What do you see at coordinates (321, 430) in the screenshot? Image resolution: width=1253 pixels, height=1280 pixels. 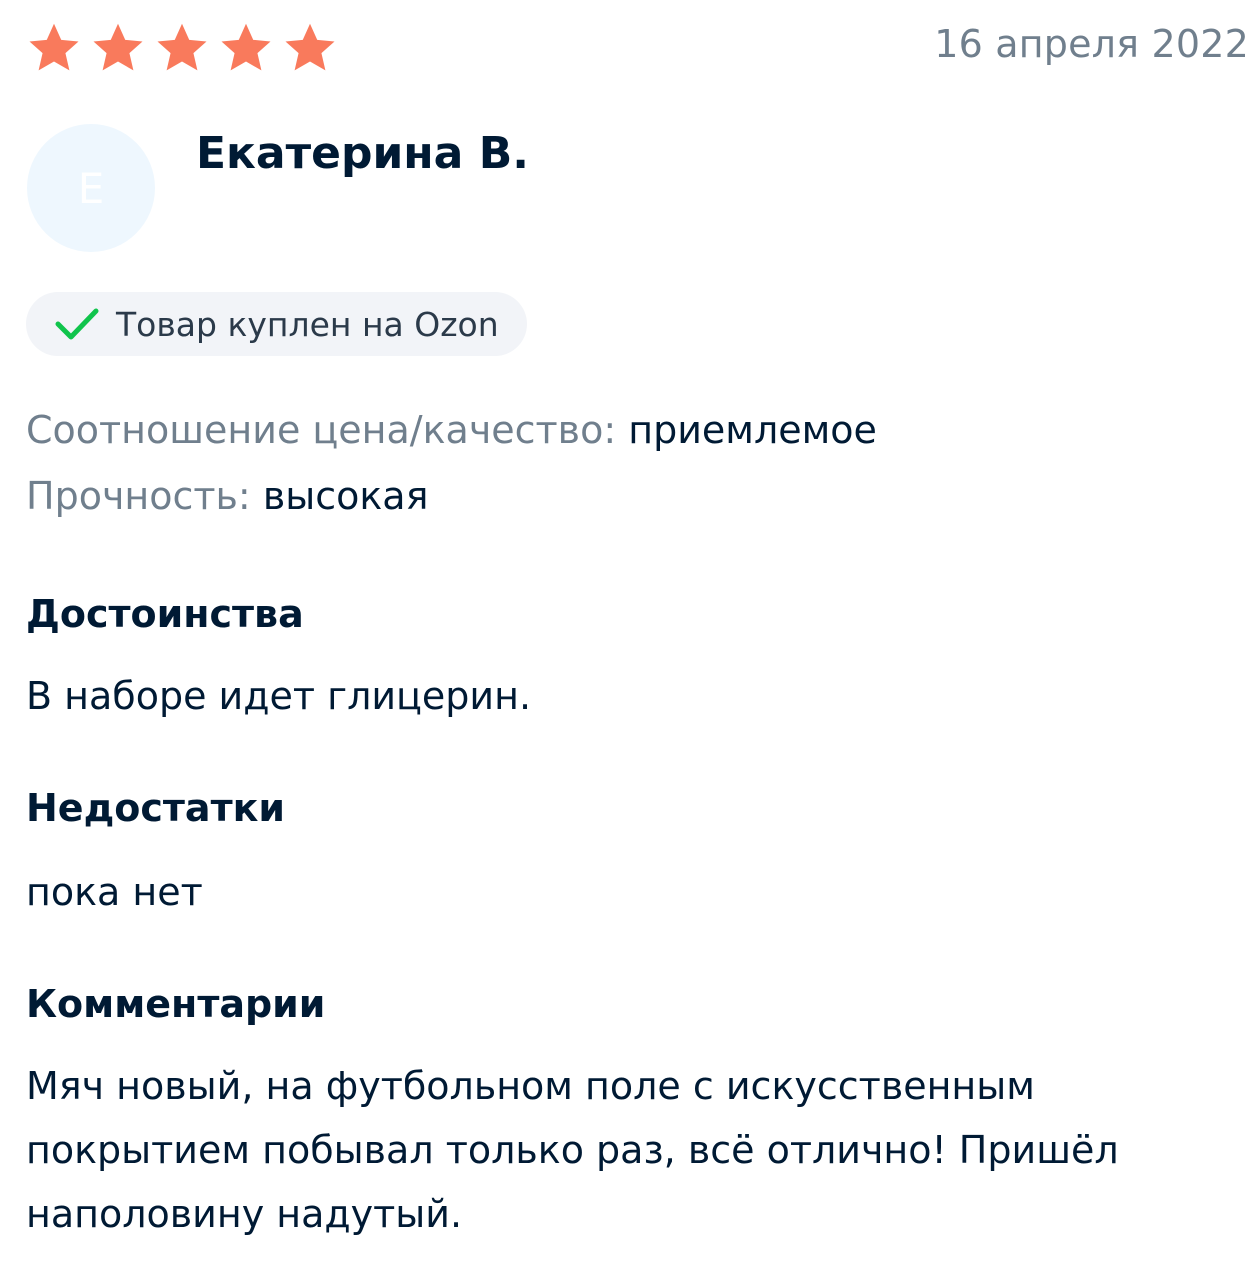 I see `attribute-label: Соотношение цена/качество:` at bounding box center [321, 430].